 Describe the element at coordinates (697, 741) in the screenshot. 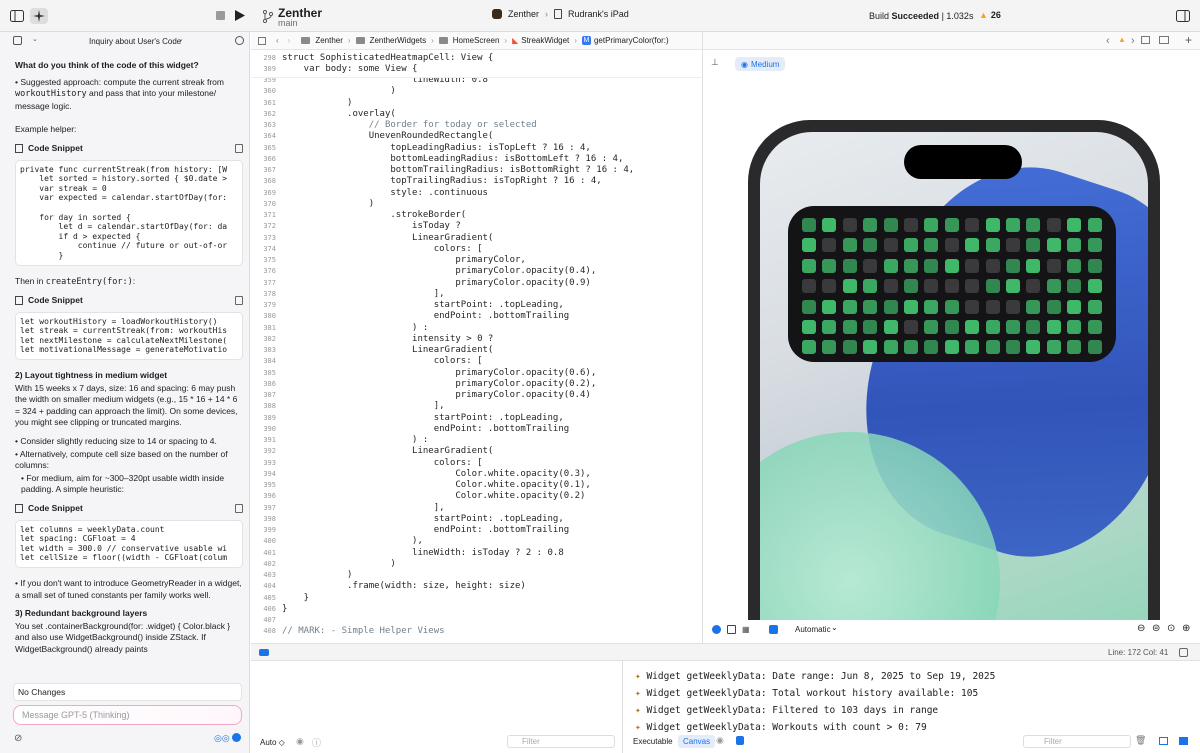

I see `canvas-tab: Canvas` at that location.